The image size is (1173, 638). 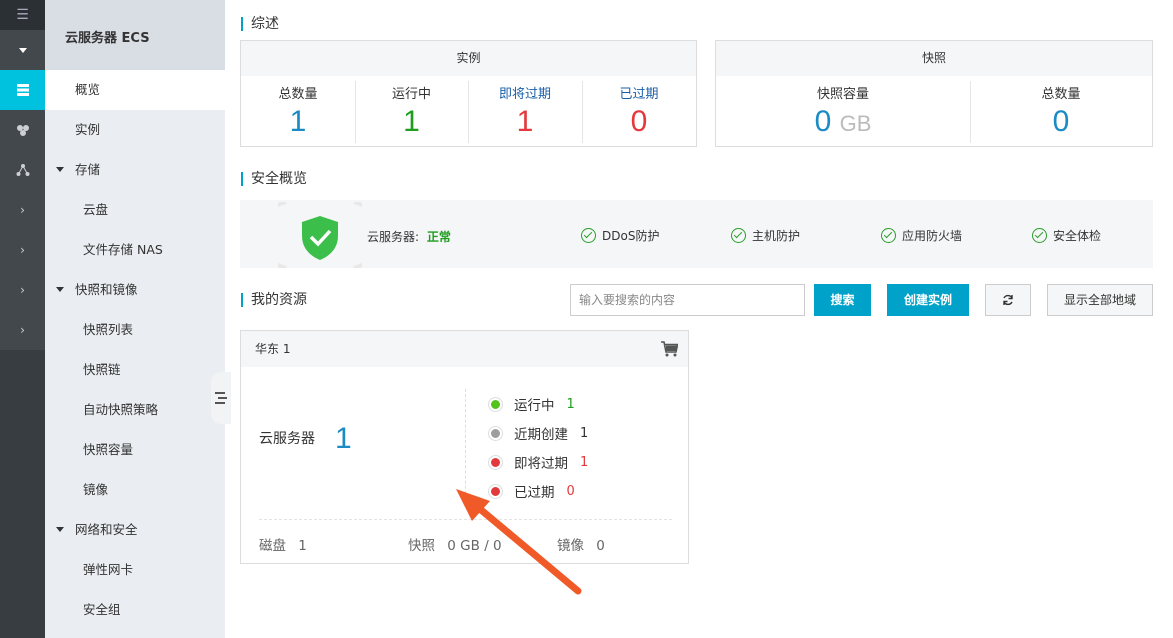 What do you see at coordinates (541, 435) in the screenshot?
I see `status-label: 近期创建` at bounding box center [541, 435].